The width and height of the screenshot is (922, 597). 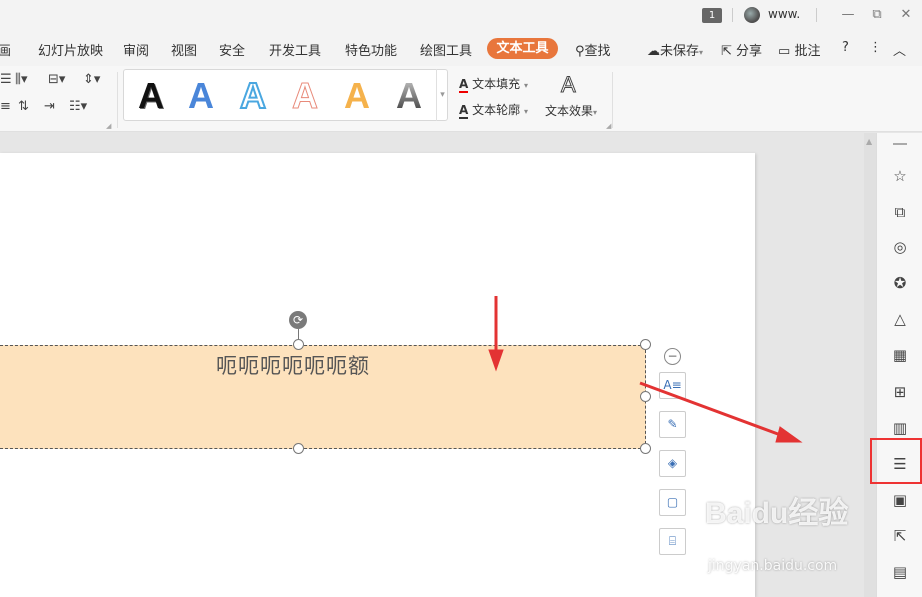 I want to click on pen-icon: ✎, so click(x=672, y=424).